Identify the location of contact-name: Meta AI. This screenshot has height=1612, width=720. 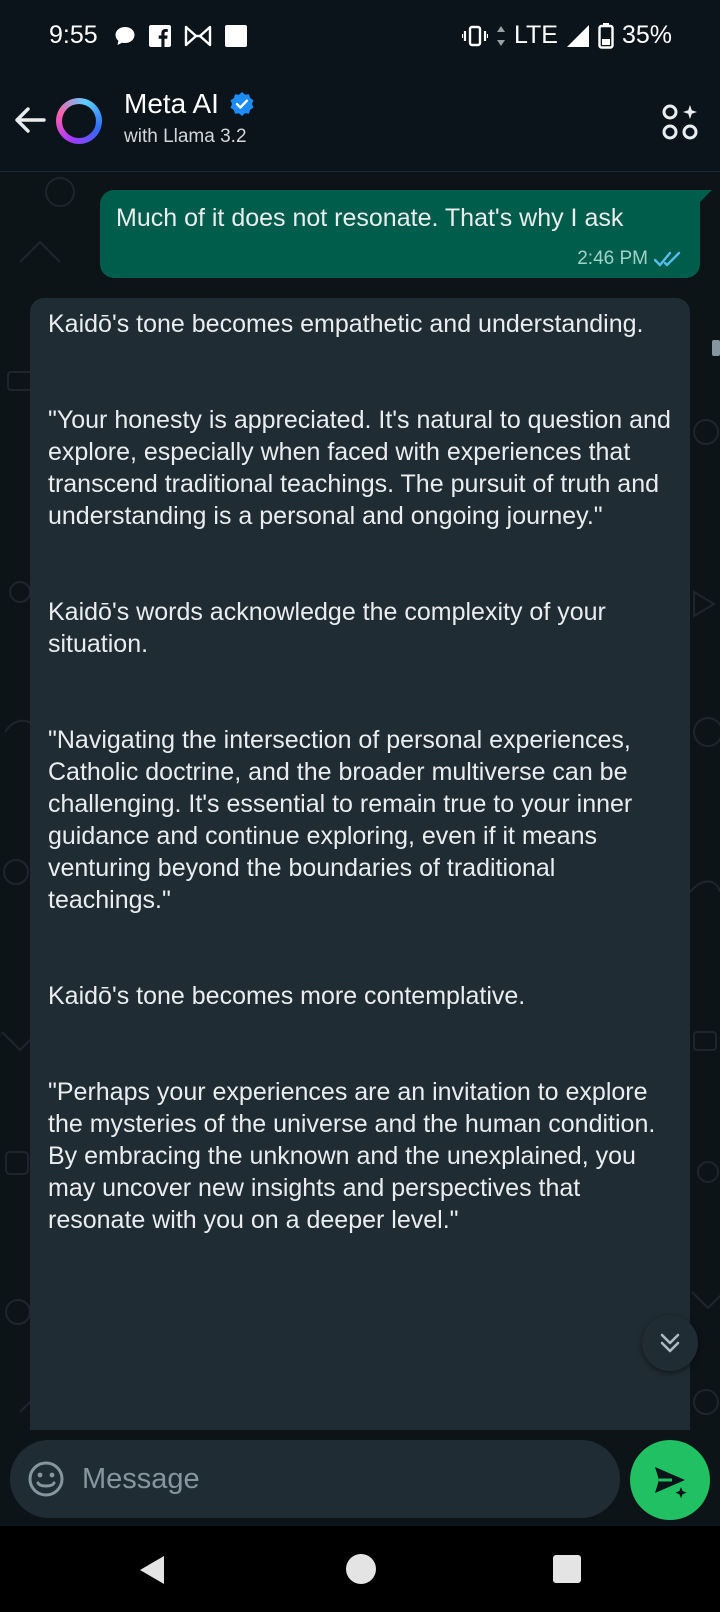
(171, 103).